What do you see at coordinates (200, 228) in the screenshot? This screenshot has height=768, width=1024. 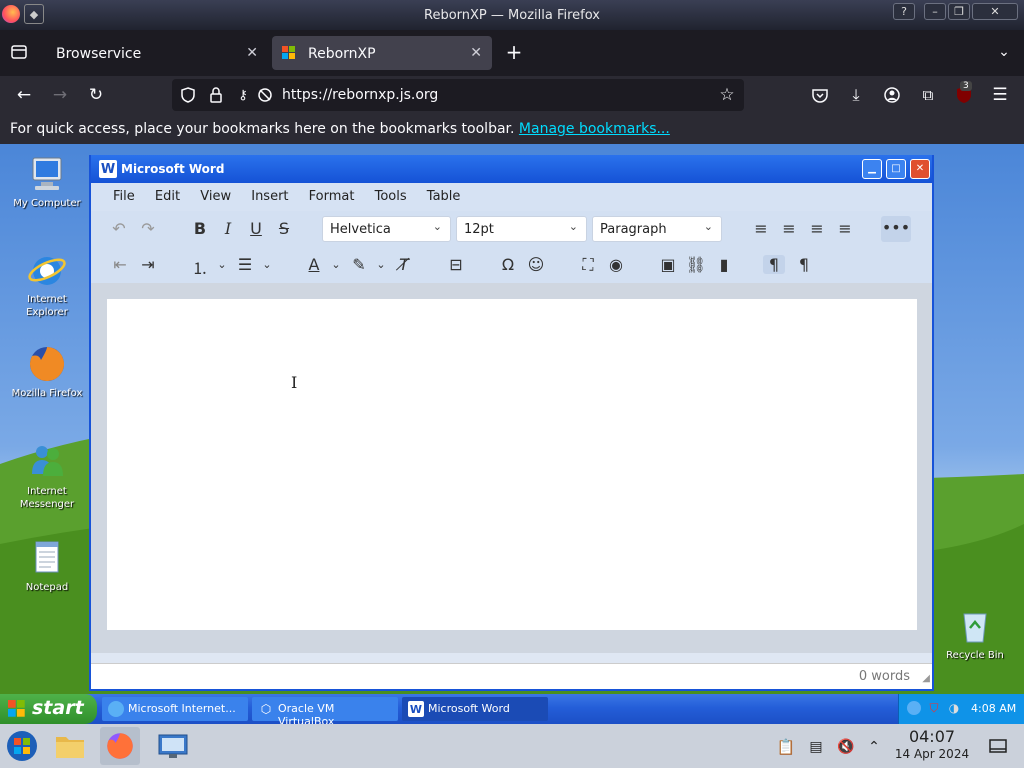 I see `bold-icon: B` at bounding box center [200, 228].